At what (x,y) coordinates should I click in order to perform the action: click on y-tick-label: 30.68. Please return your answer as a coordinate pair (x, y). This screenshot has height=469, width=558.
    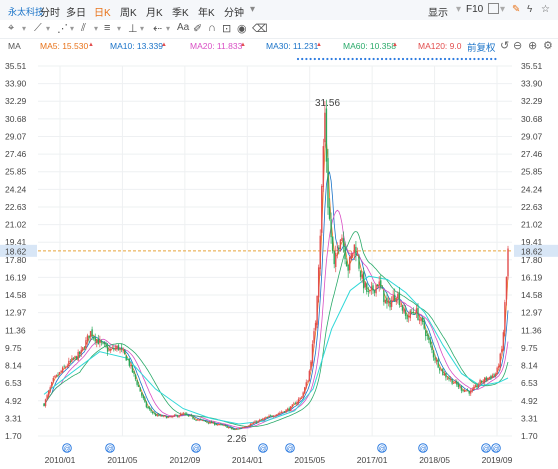
    Looking at the image, I should click on (532, 119).